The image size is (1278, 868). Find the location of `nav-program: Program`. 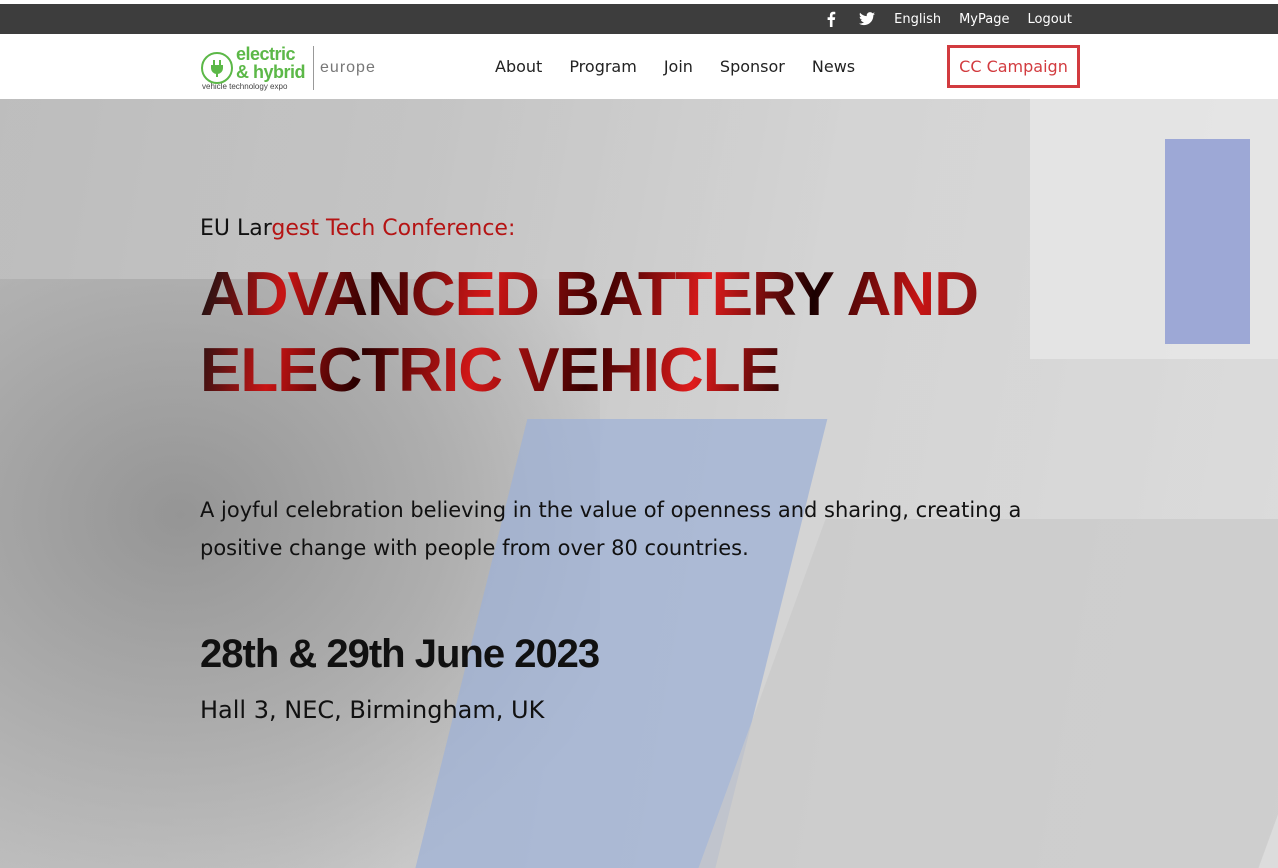

nav-program: Program is located at coordinates (603, 66).